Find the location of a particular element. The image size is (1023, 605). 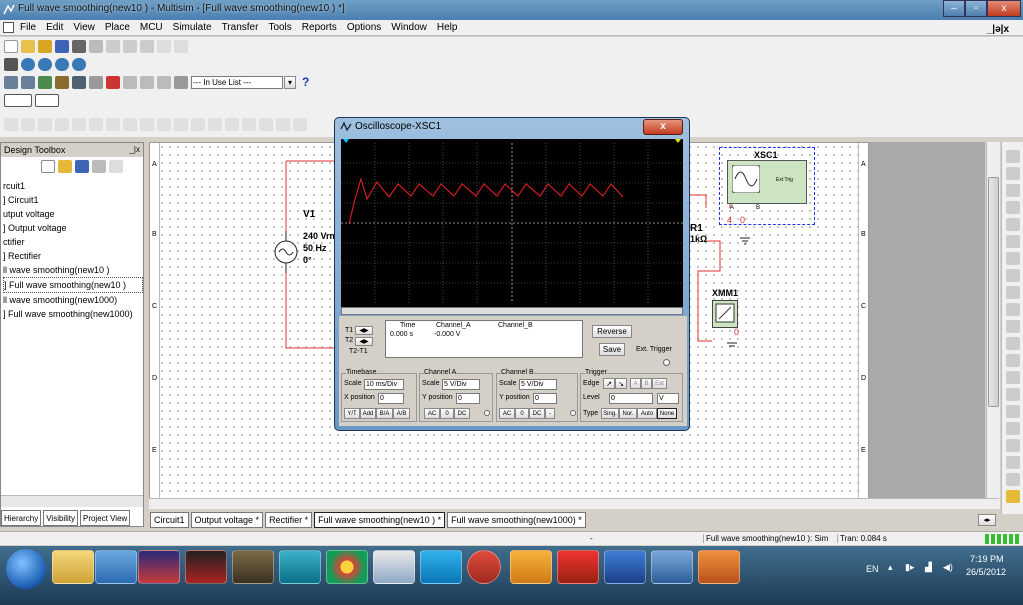

menu-edit: Edit is located at coordinates (54, 27).